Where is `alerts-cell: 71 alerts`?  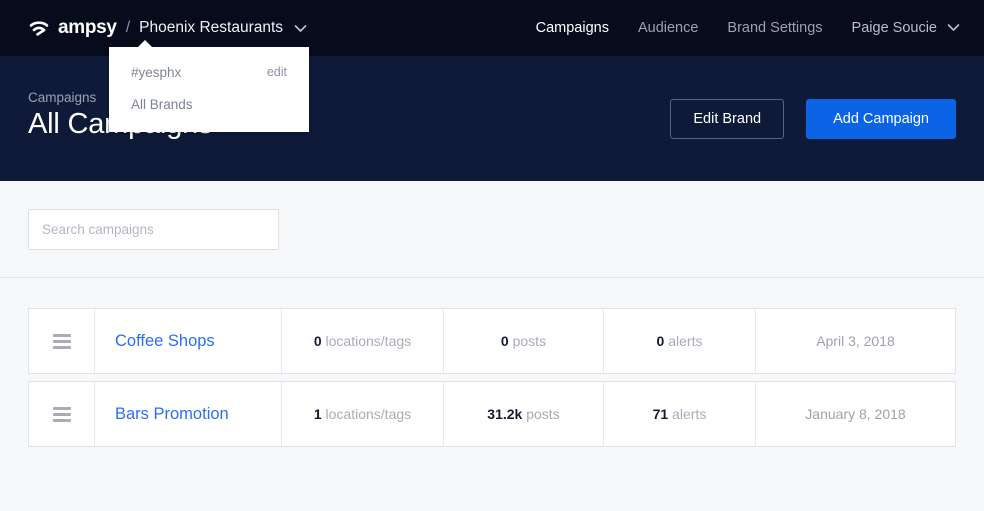
alerts-cell: 71 alerts is located at coordinates (680, 414).